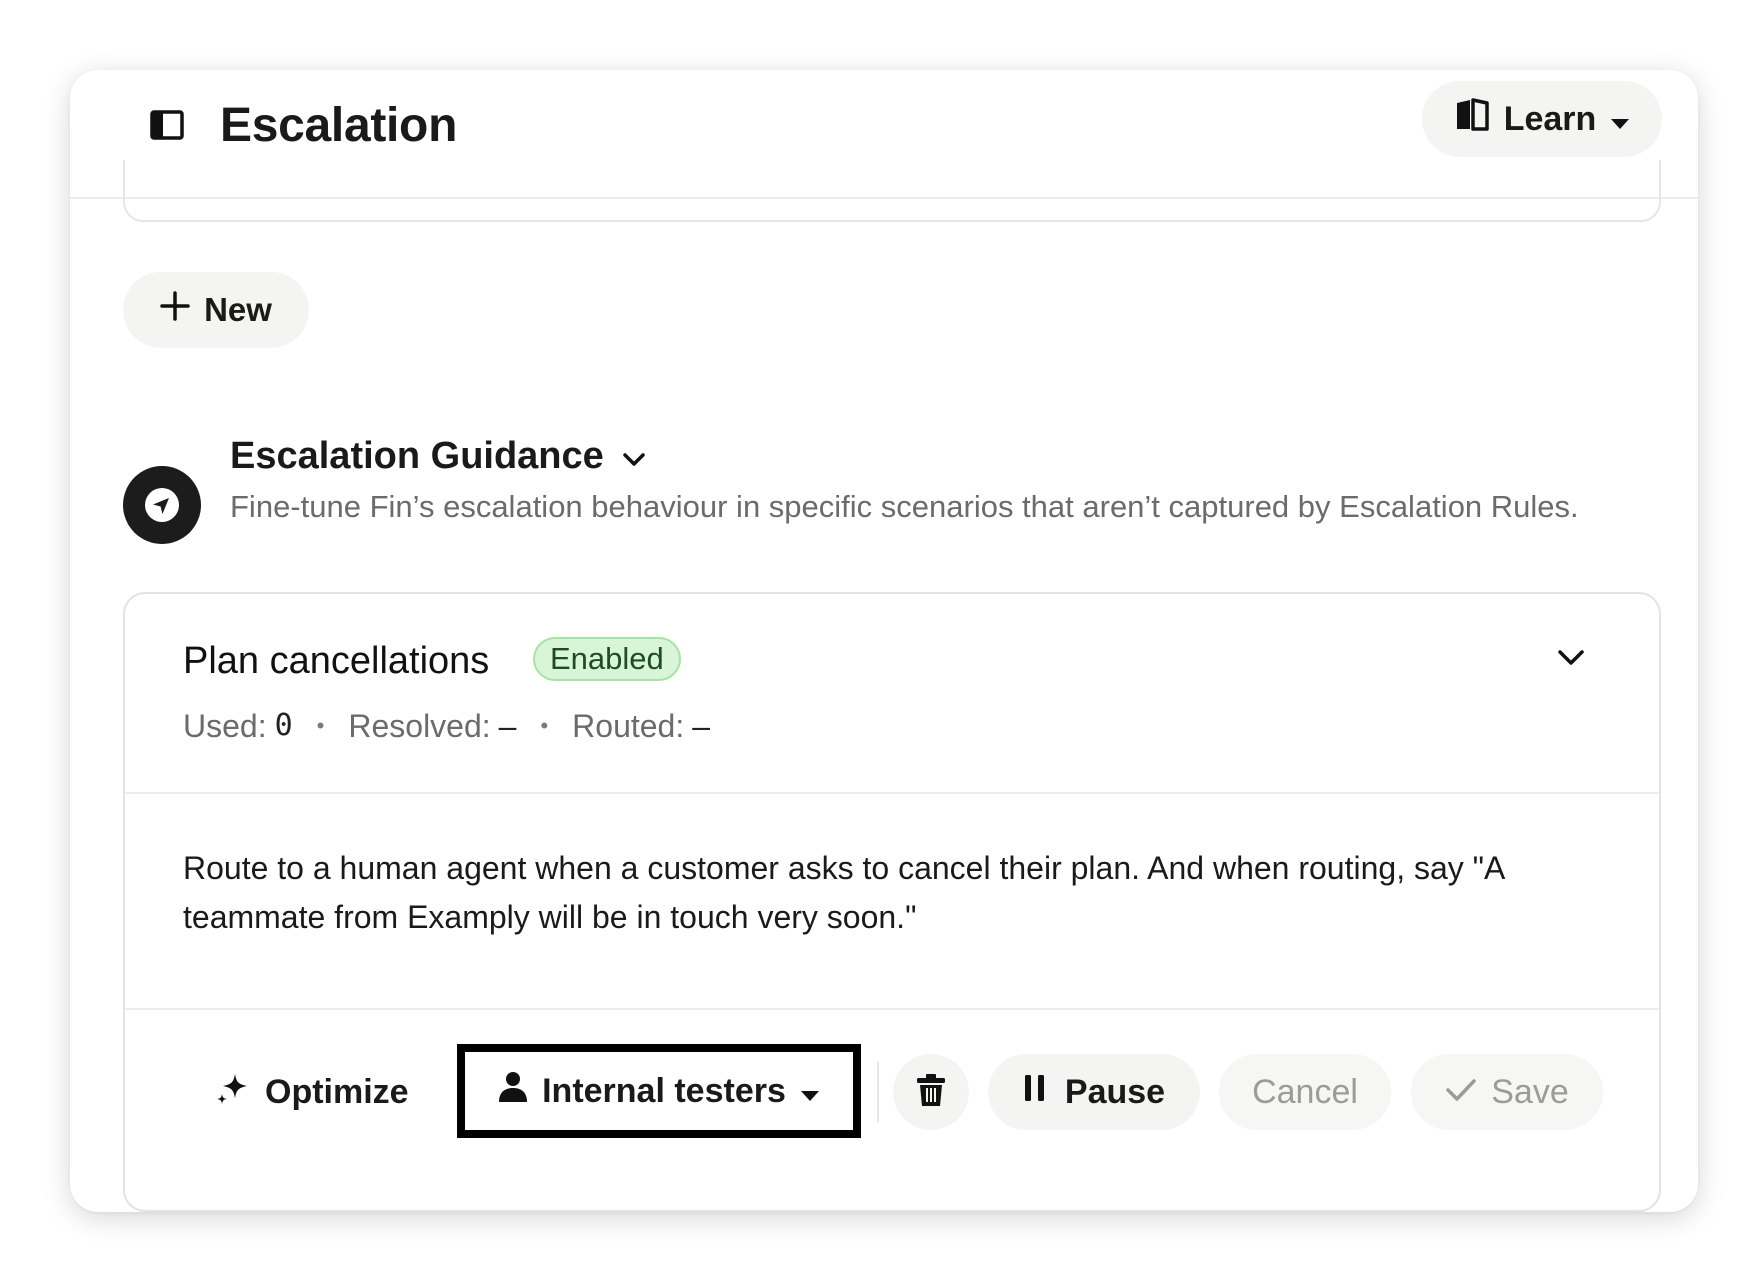  What do you see at coordinates (1530, 1091) in the screenshot?
I see `save-label: Save` at bounding box center [1530, 1091].